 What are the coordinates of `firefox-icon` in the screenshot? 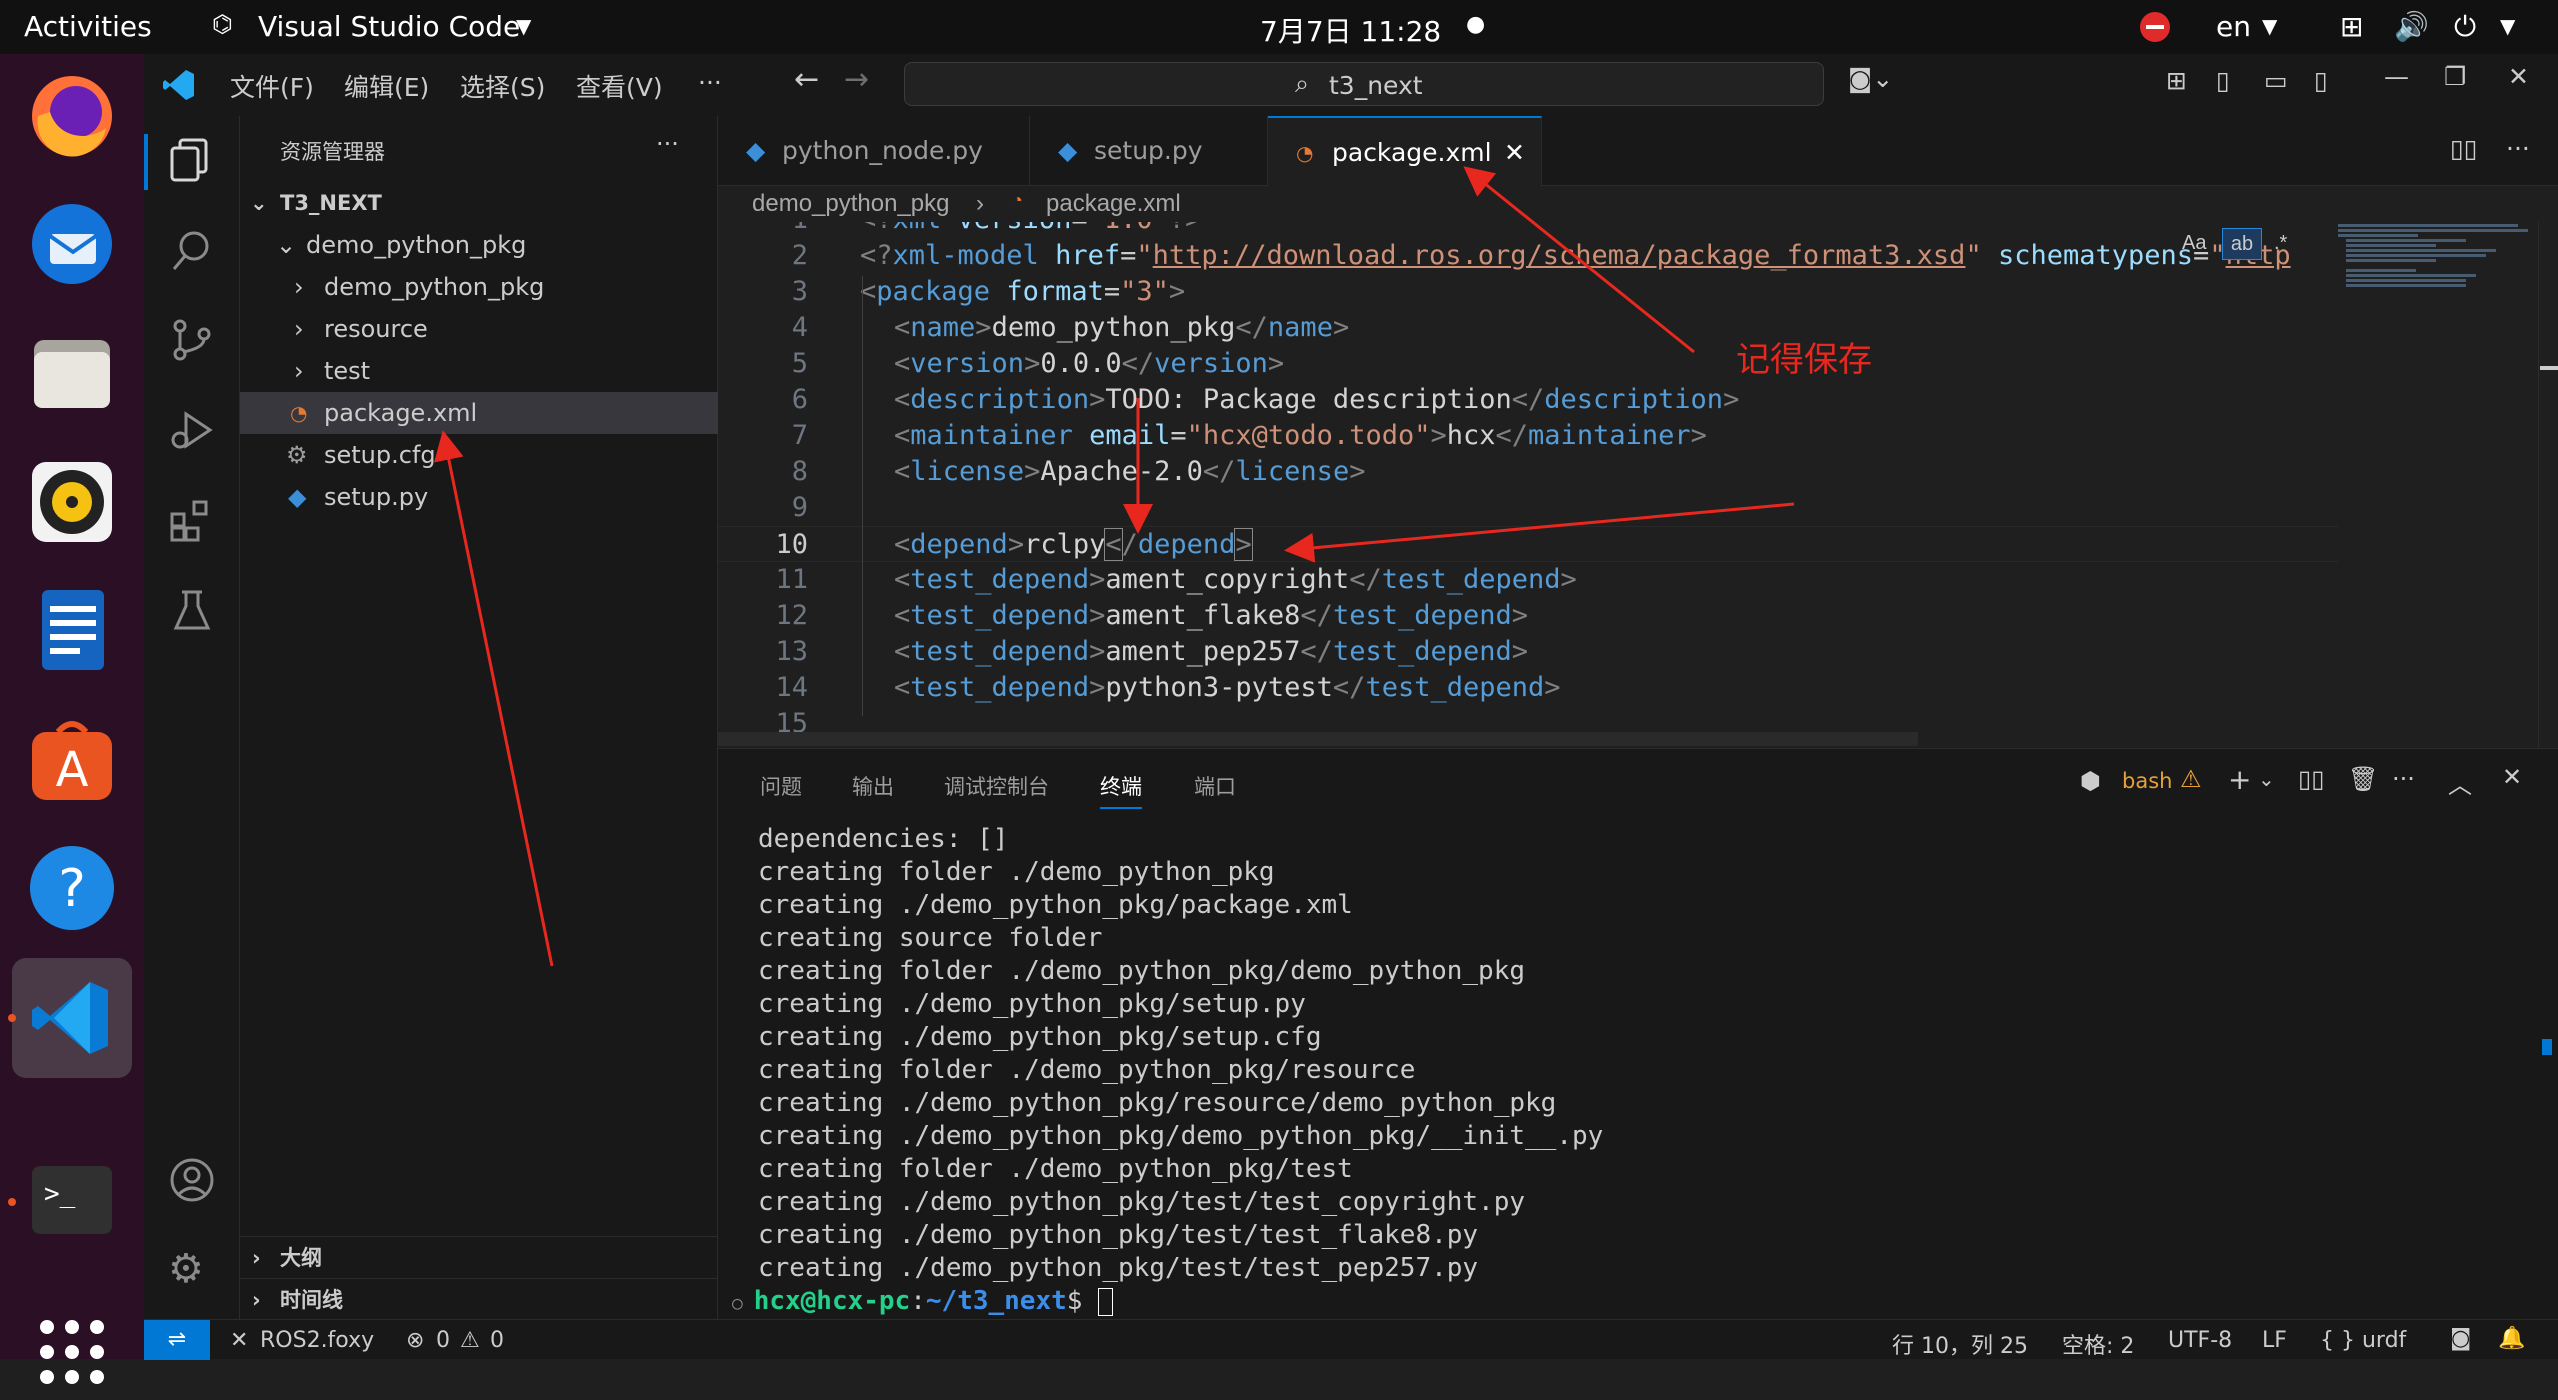 It's located at (72, 116).